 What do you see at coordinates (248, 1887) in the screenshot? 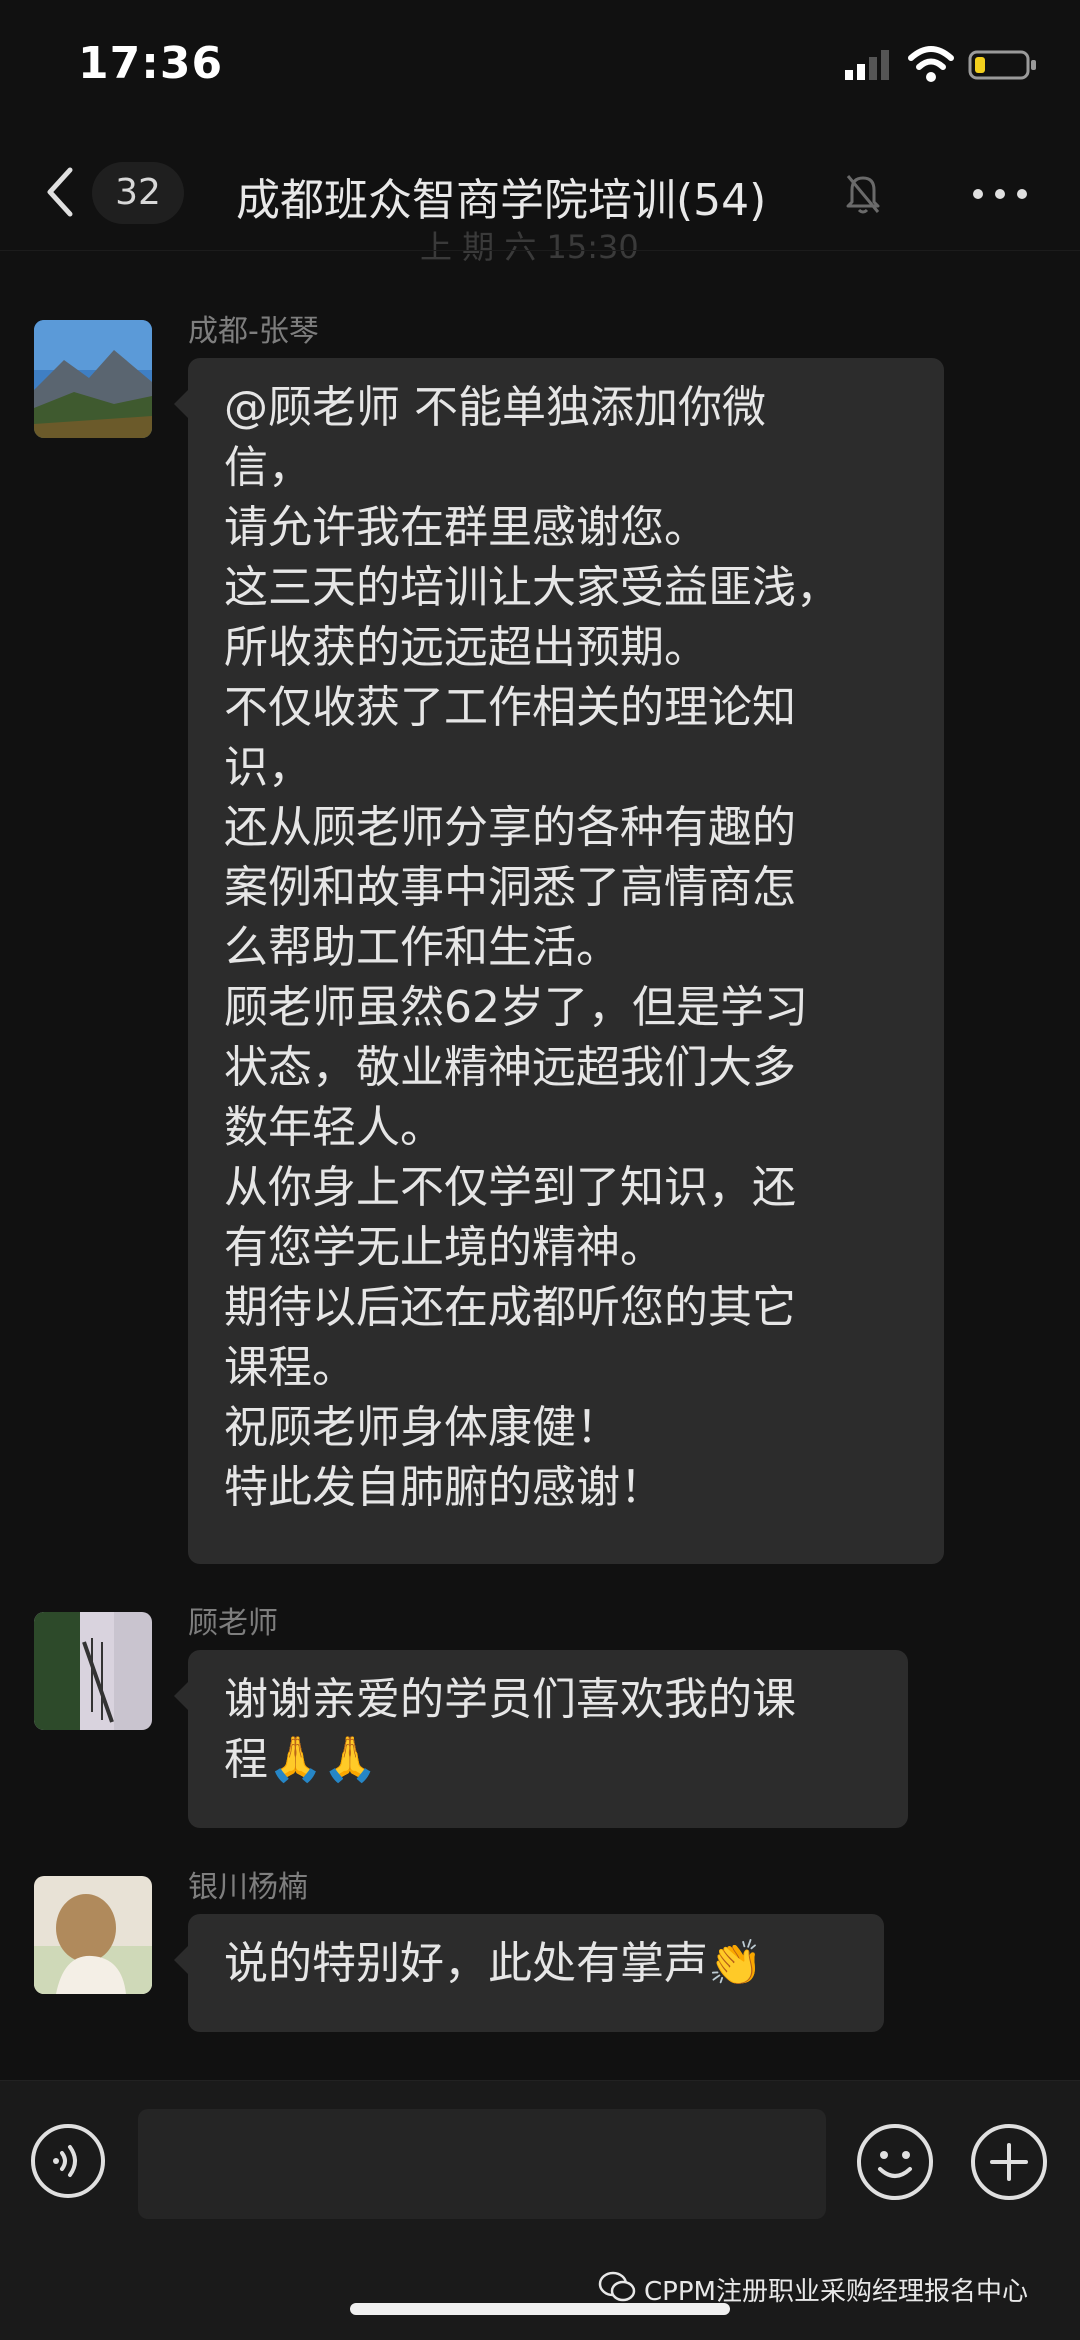
I see `sender-name: 银川杨楠` at bounding box center [248, 1887].